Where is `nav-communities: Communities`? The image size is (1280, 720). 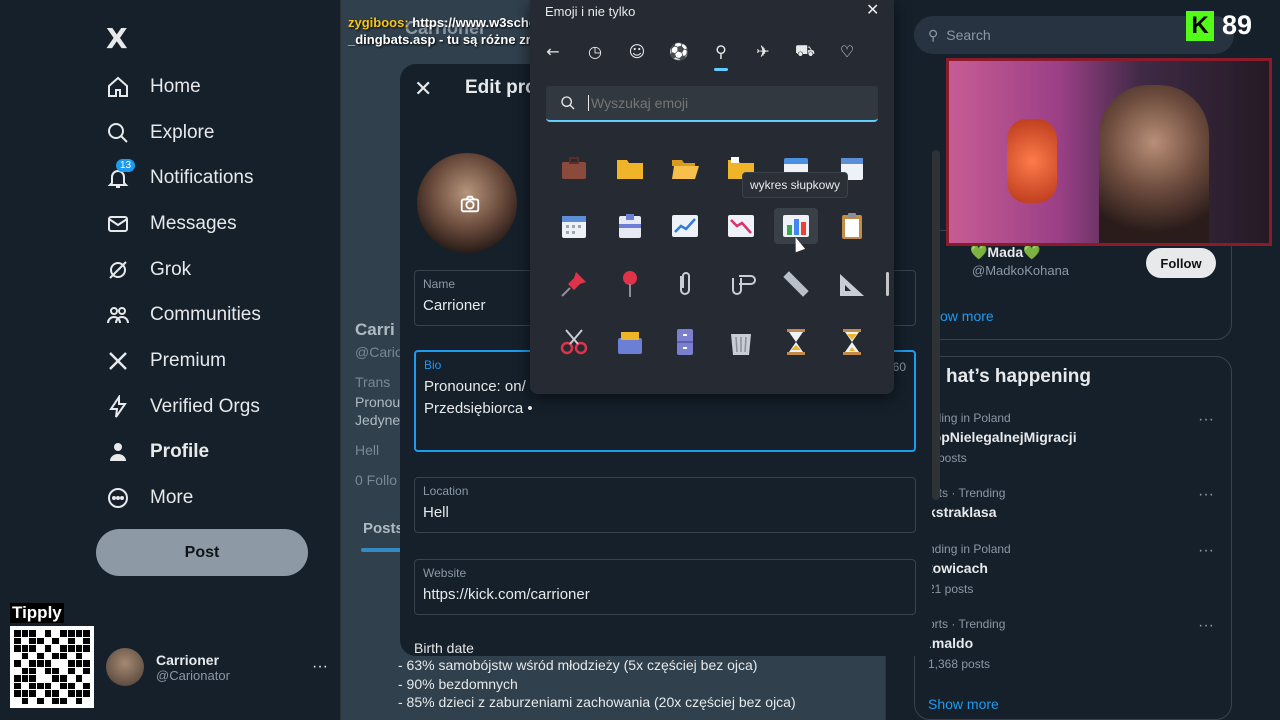 nav-communities: Communities is located at coordinates (182, 315).